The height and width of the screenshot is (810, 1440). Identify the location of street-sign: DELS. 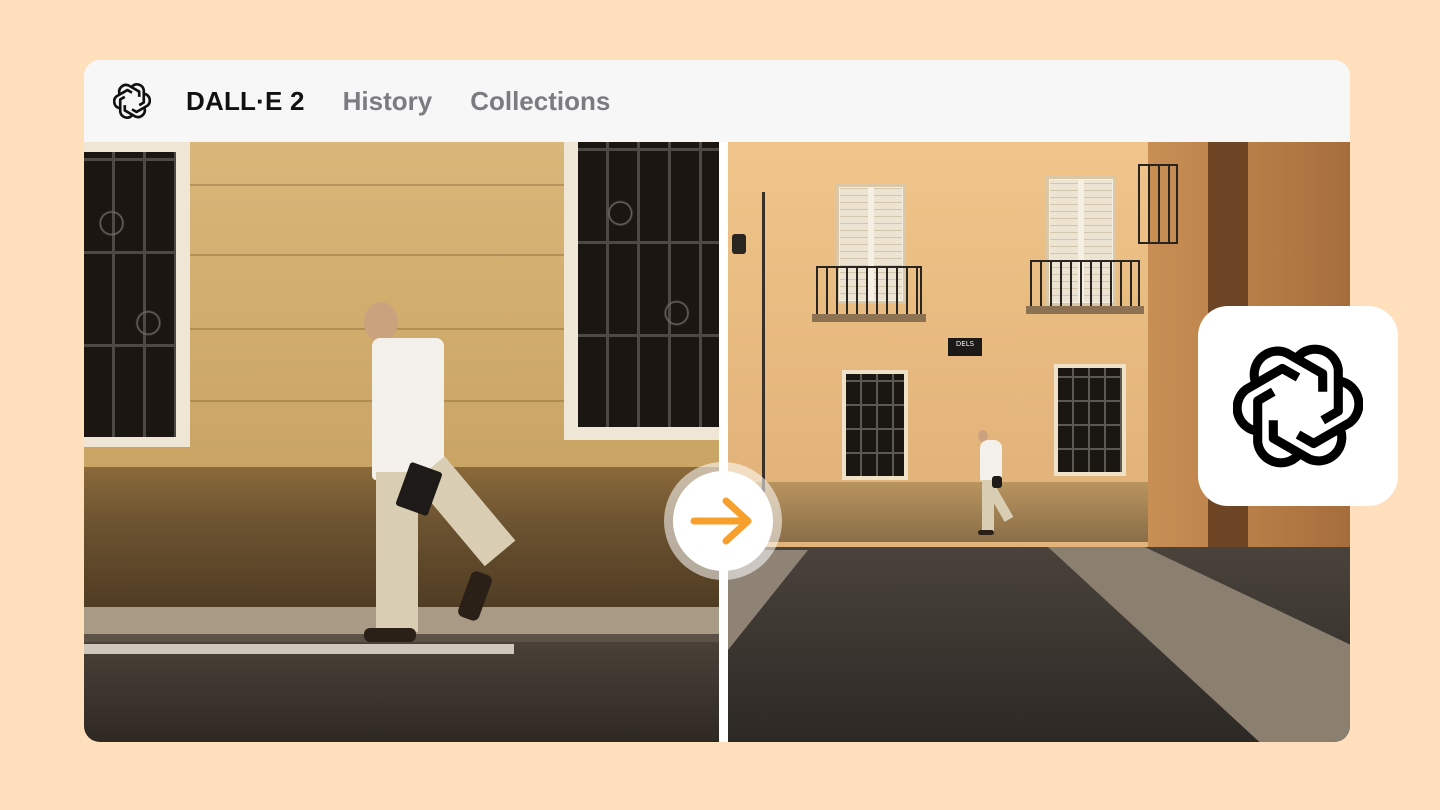
(965, 347).